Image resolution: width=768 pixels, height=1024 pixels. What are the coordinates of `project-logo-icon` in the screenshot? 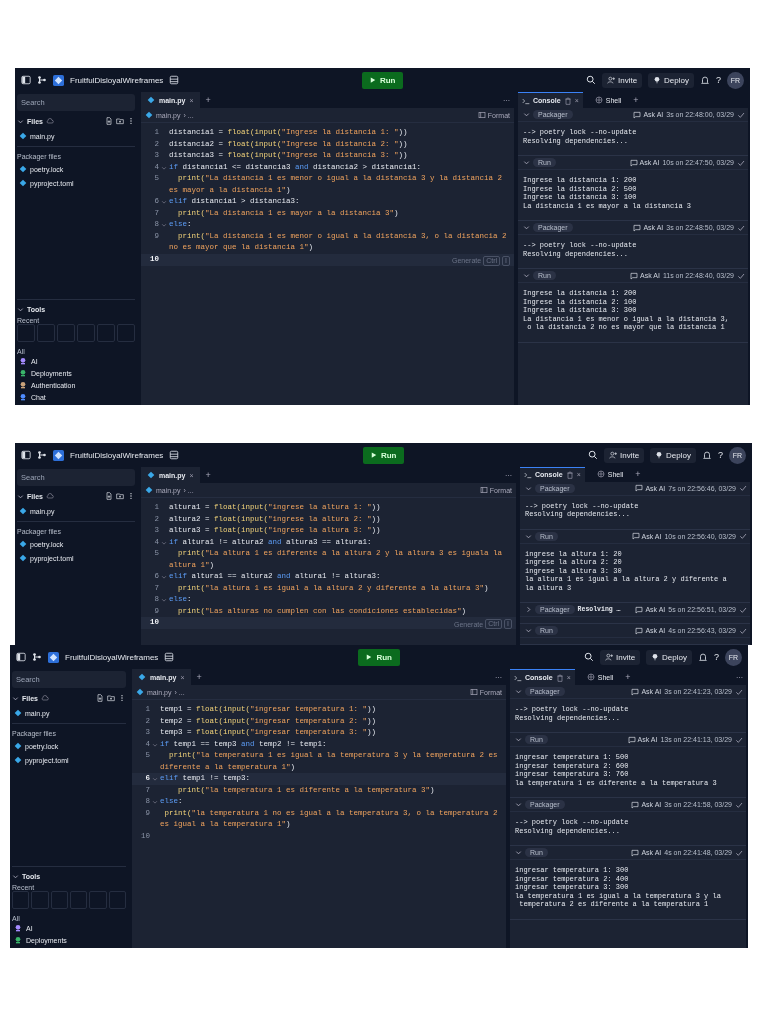 It's located at (53, 657).